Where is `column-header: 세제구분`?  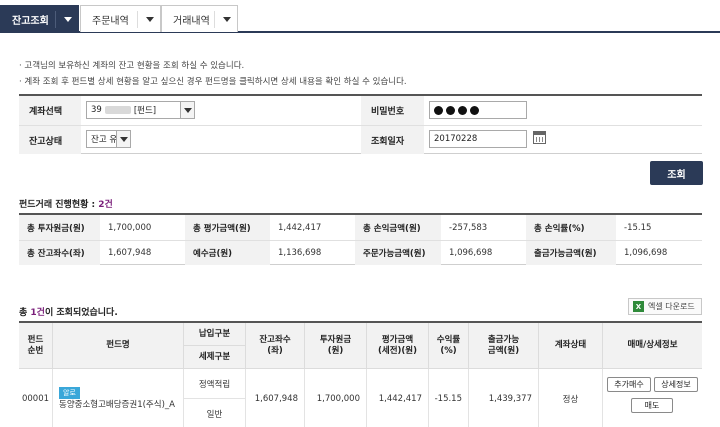 column-header: 세제구분 is located at coordinates (215, 357).